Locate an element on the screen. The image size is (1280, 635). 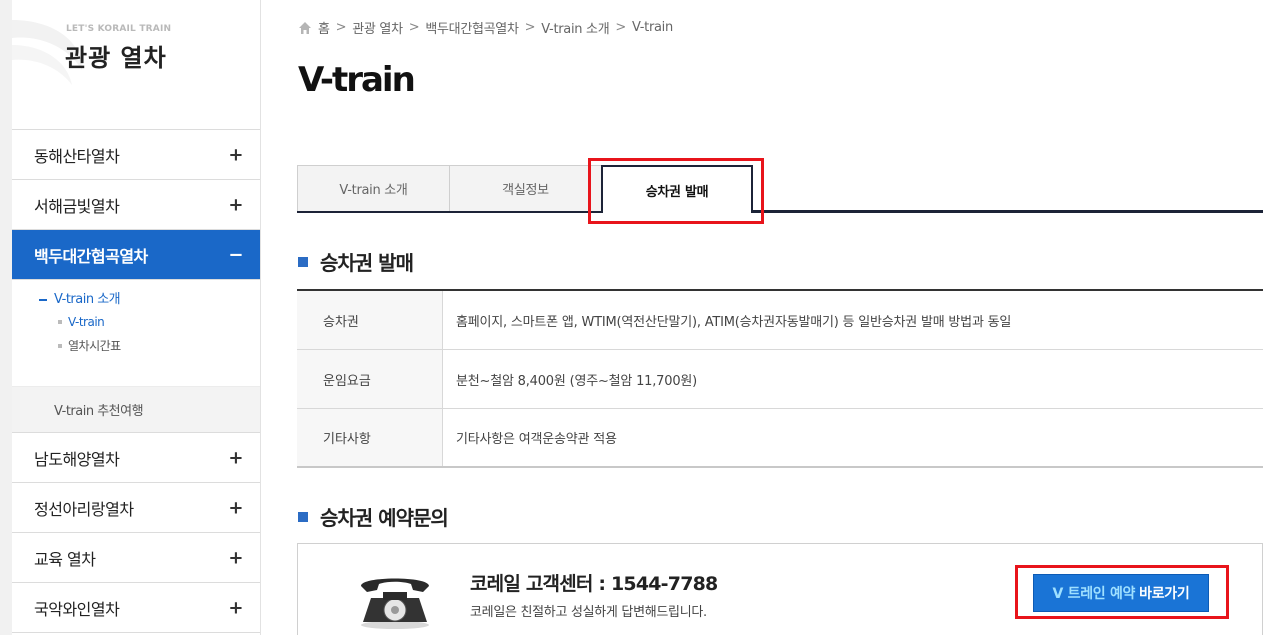
sidebar-item-label: 교육 열차 is located at coordinates (65, 559).